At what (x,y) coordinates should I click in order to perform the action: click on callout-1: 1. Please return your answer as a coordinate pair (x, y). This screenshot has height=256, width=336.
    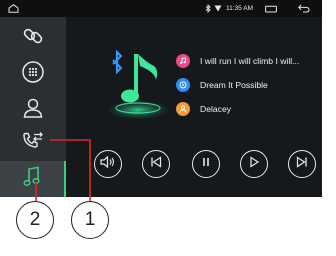
    Looking at the image, I should click on (90, 220).